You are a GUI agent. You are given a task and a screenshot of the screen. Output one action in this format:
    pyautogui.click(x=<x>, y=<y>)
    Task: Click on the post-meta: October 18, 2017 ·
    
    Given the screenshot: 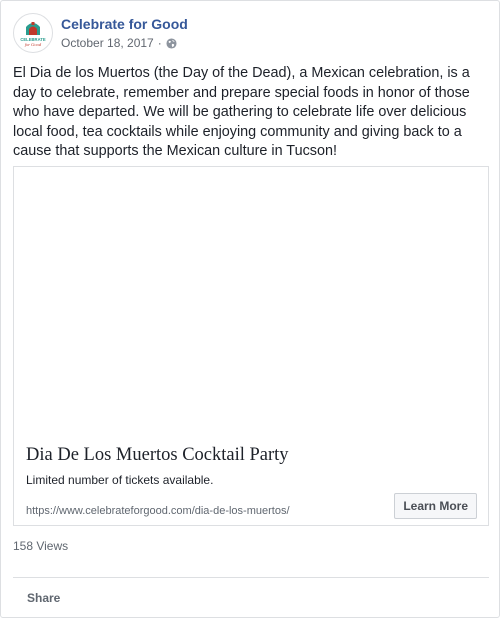 What is the action you would take?
    pyautogui.click(x=119, y=43)
    